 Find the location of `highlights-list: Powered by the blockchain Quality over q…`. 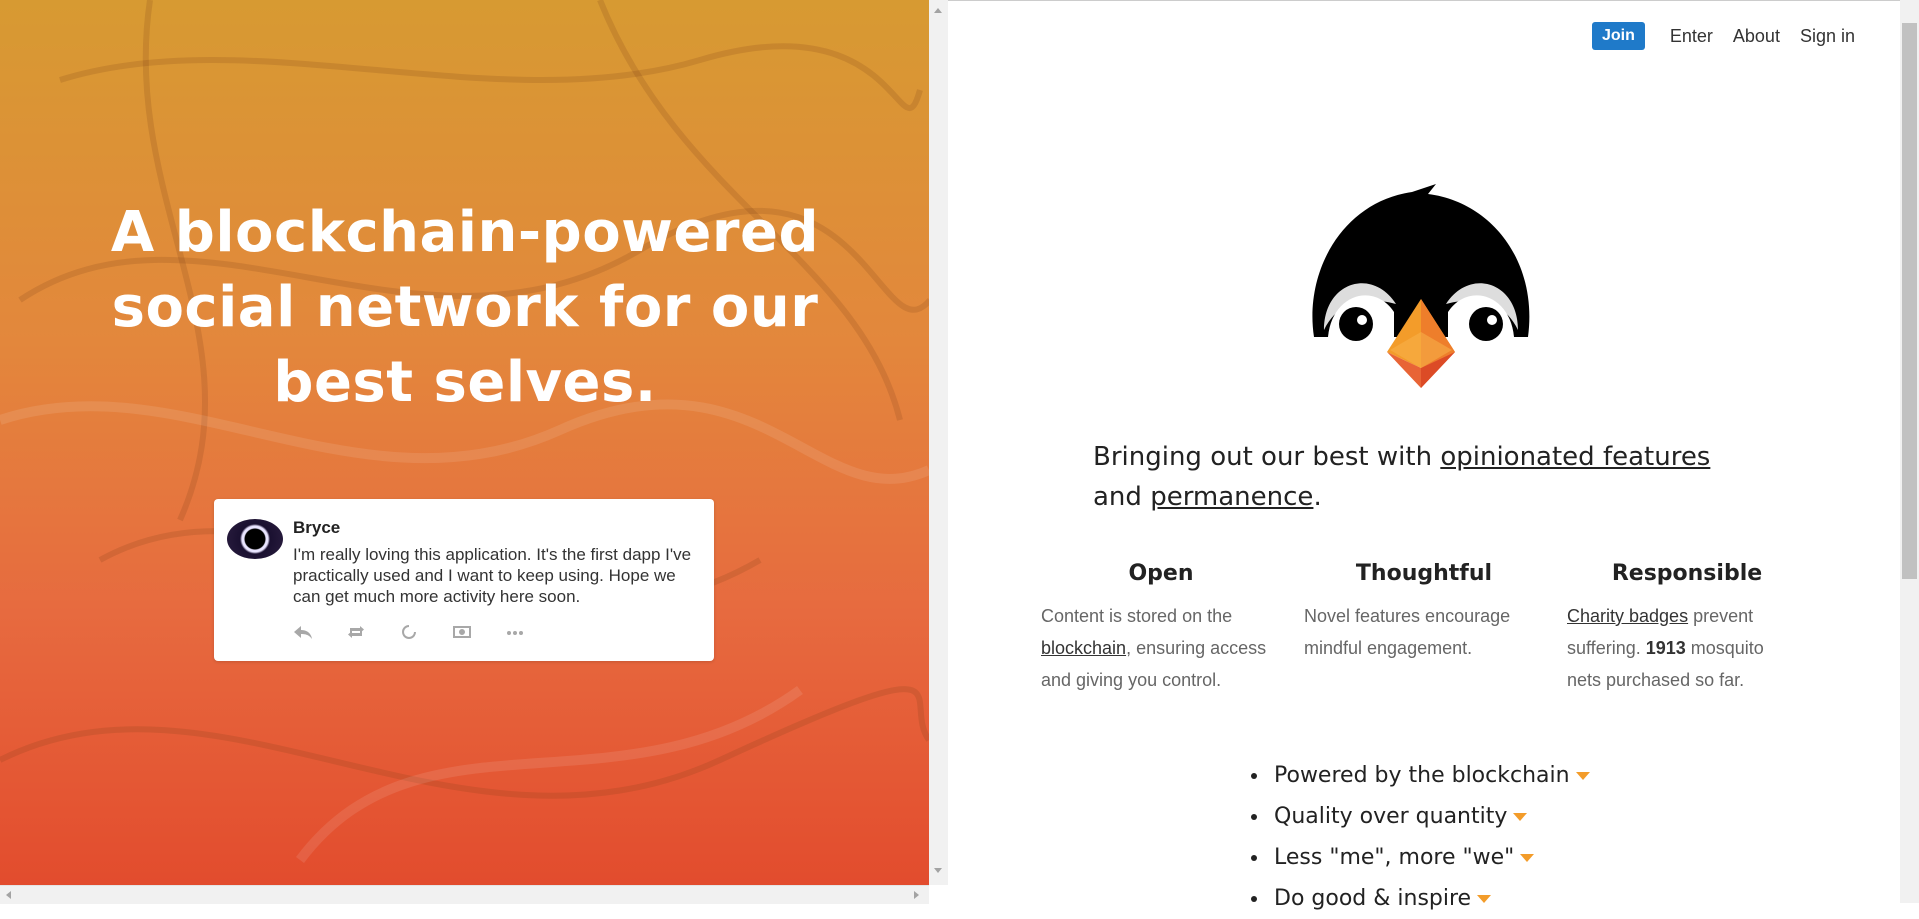

highlights-list: Powered by the blockchain Quality over q… is located at coordinates (1416, 837).